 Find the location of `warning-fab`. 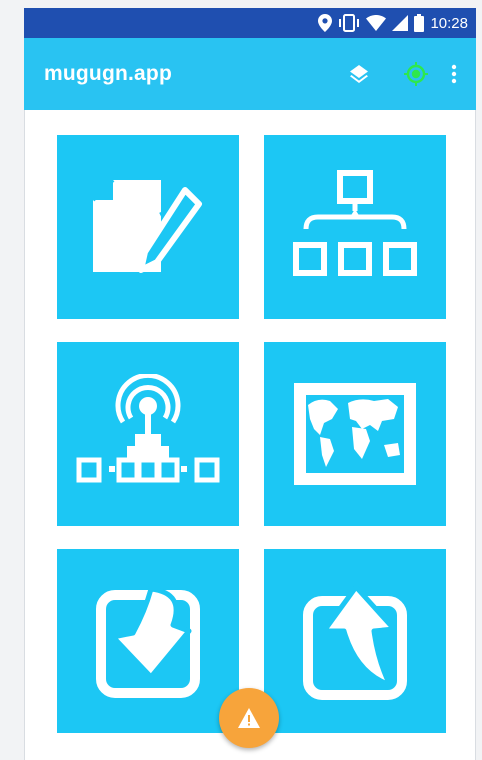

warning-fab is located at coordinates (249, 718).